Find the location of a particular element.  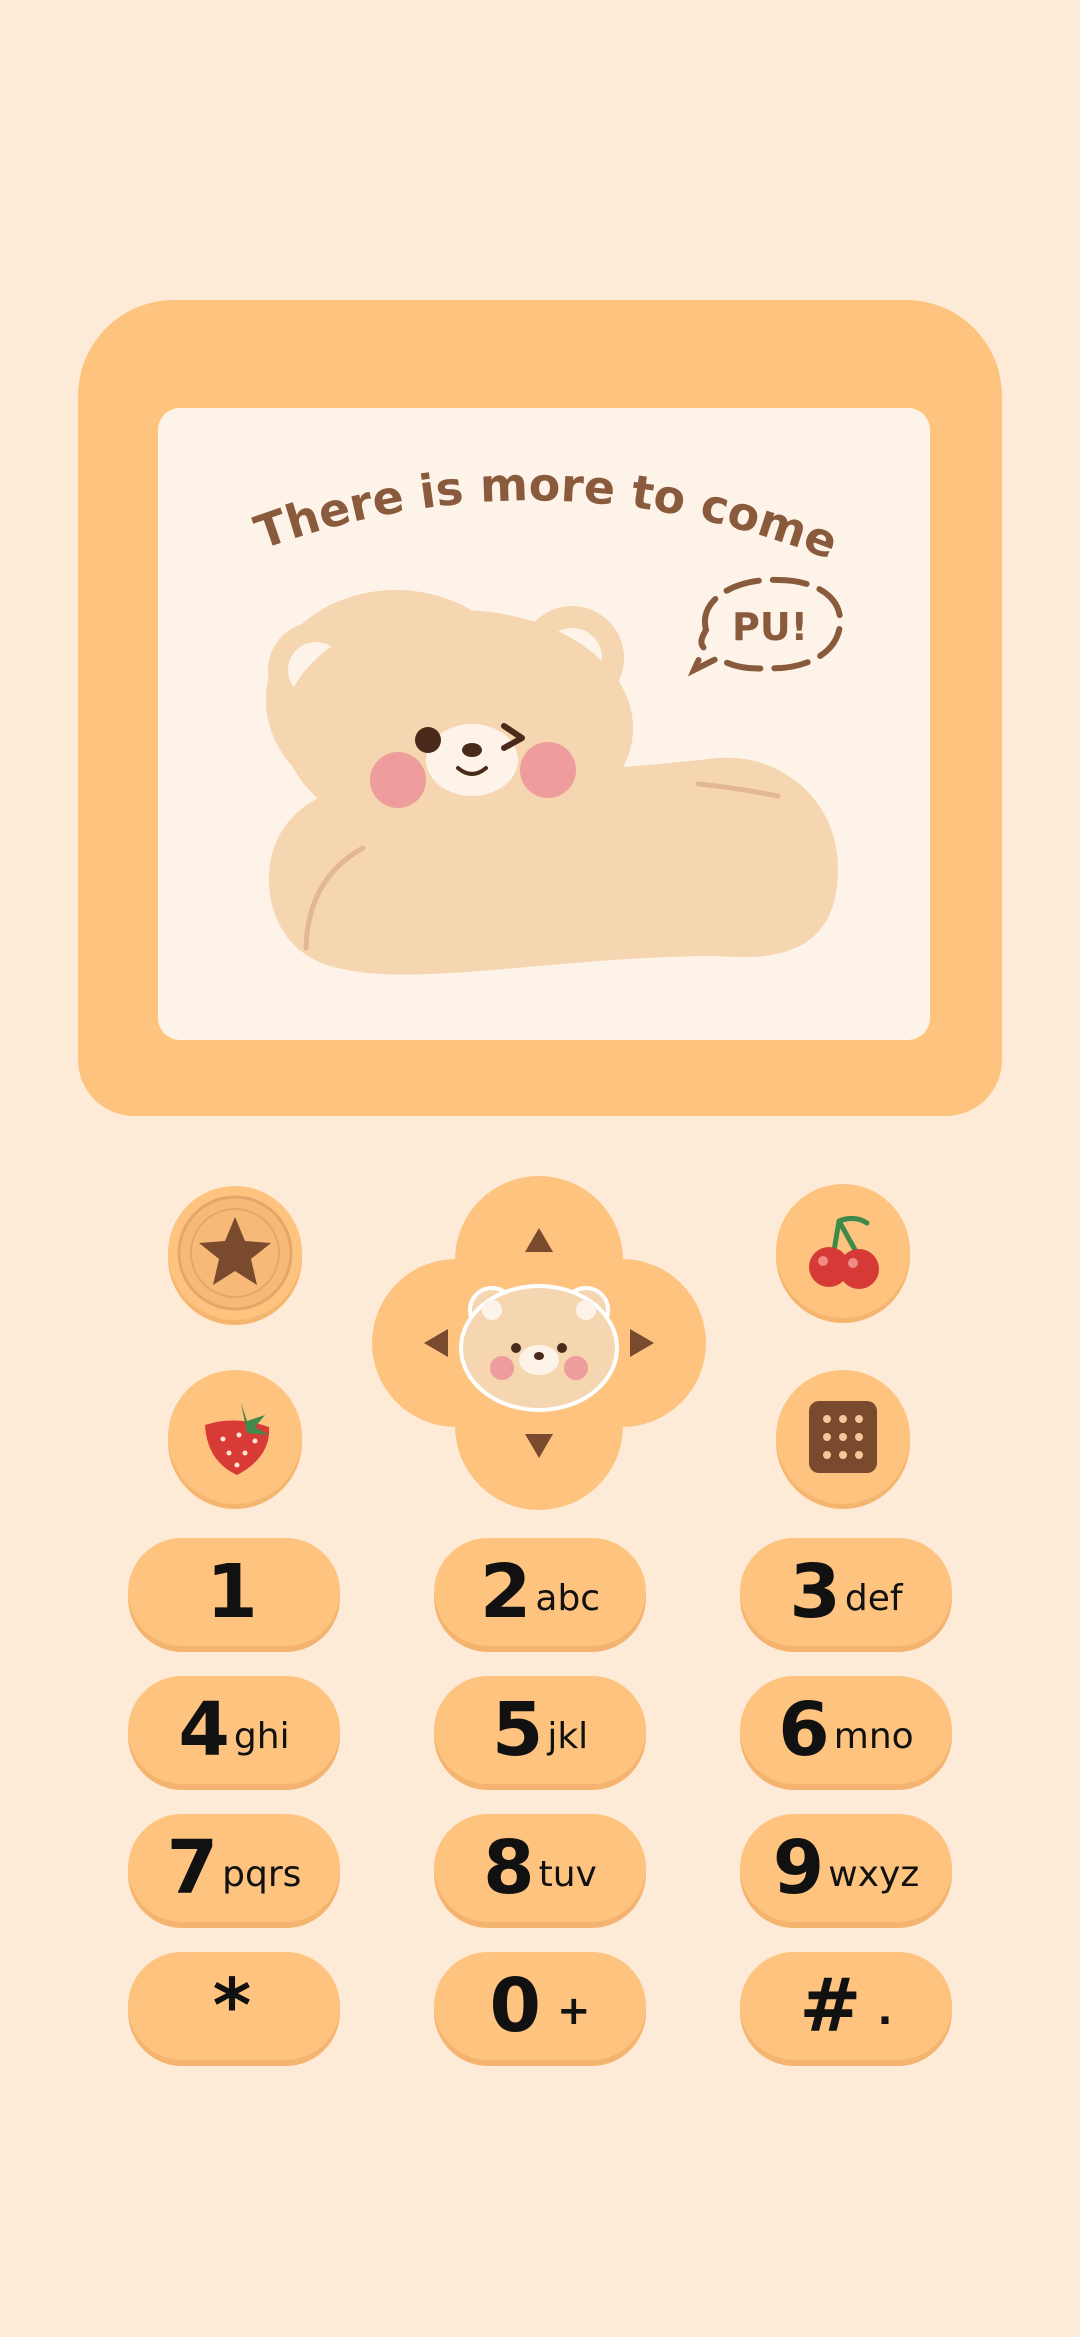

key-number: # is located at coordinates (830, 2006).